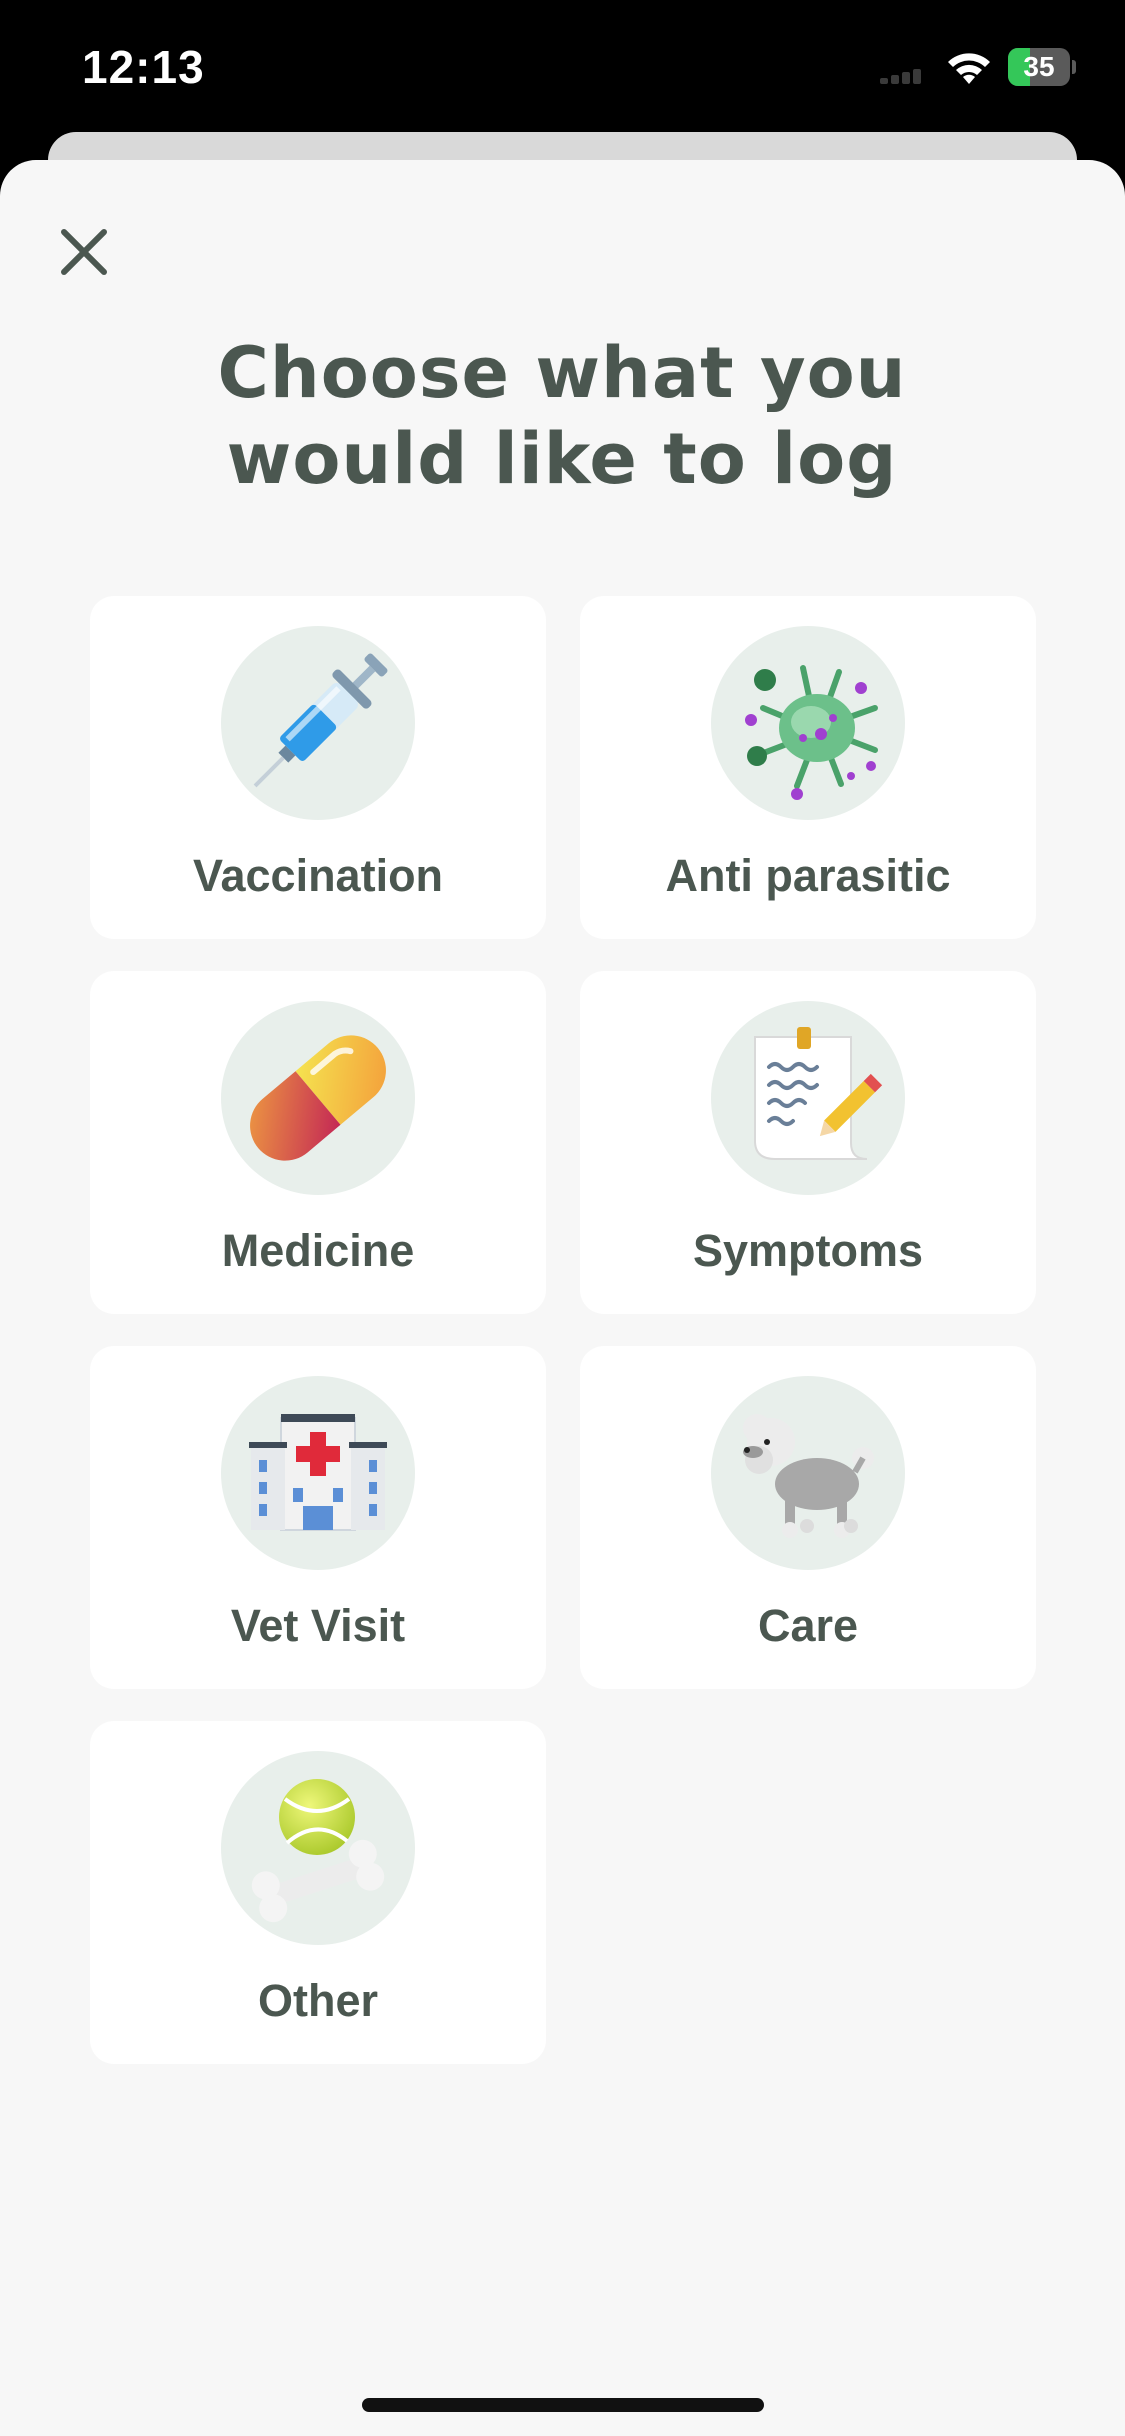 The width and height of the screenshot is (1125, 2436). Describe the element at coordinates (318, 1625) in the screenshot. I see `option-label: Vet Visit` at that location.